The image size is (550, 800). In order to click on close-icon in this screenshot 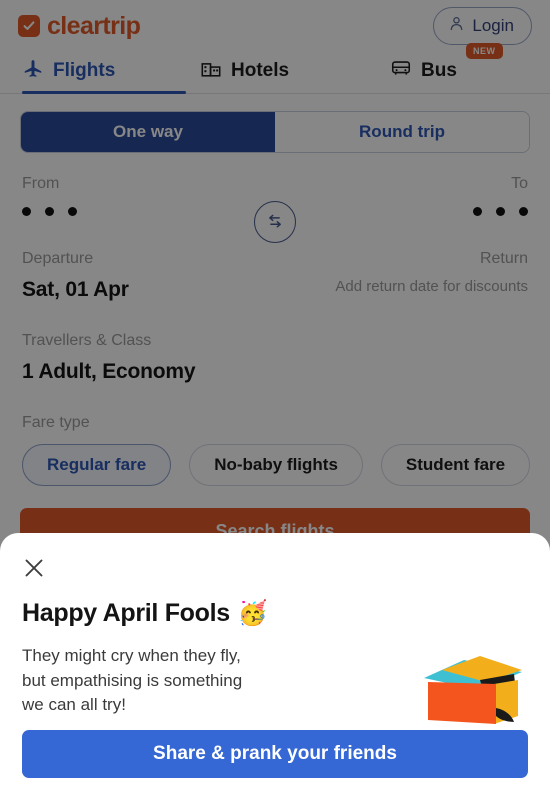, I will do `click(39, 568)`.